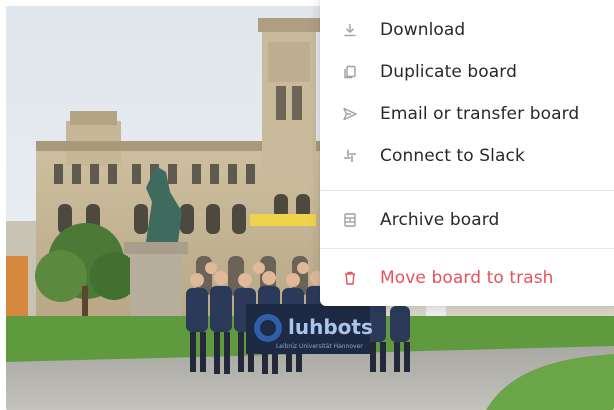  What do you see at coordinates (330, 327) in the screenshot?
I see `banner-text: luhbots` at bounding box center [330, 327].